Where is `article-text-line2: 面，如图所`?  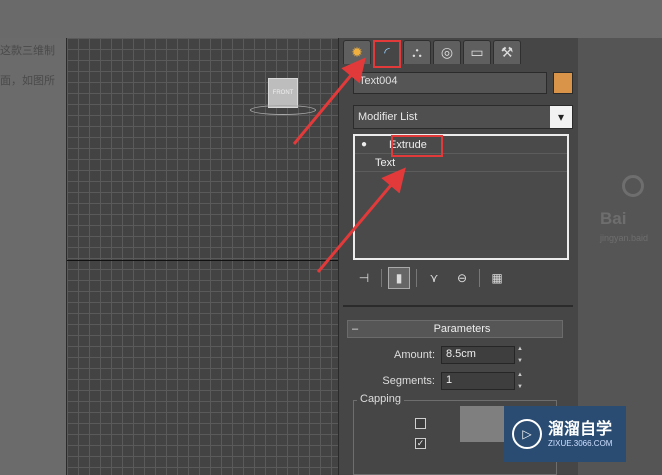 article-text-line2: 面，如图所 is located at coordinates (27, 81).